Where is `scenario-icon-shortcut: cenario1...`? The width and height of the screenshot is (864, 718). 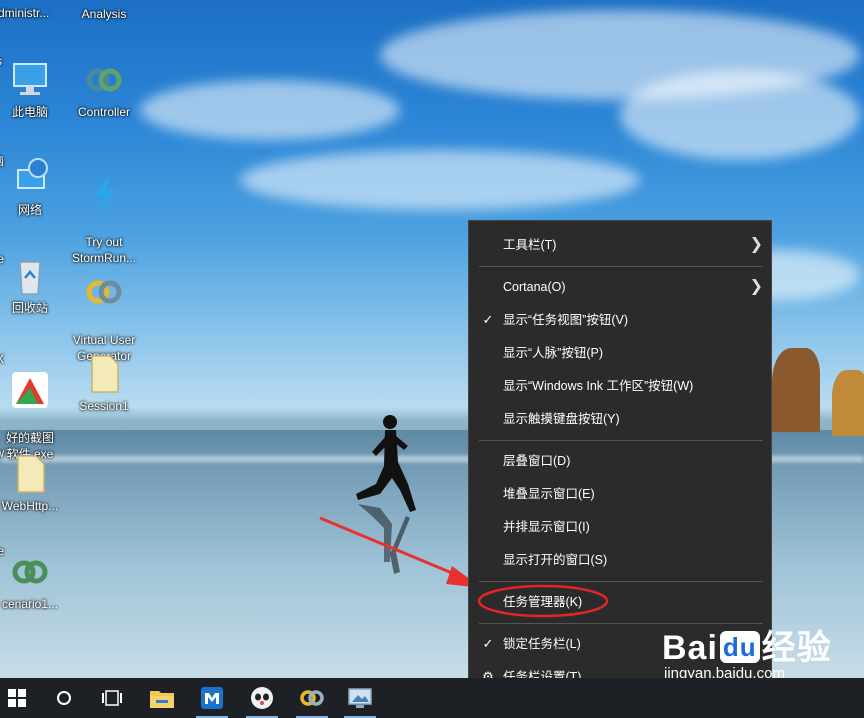 scenario-icon-shortcut: cenario1... is located at coordinates (33, 581).